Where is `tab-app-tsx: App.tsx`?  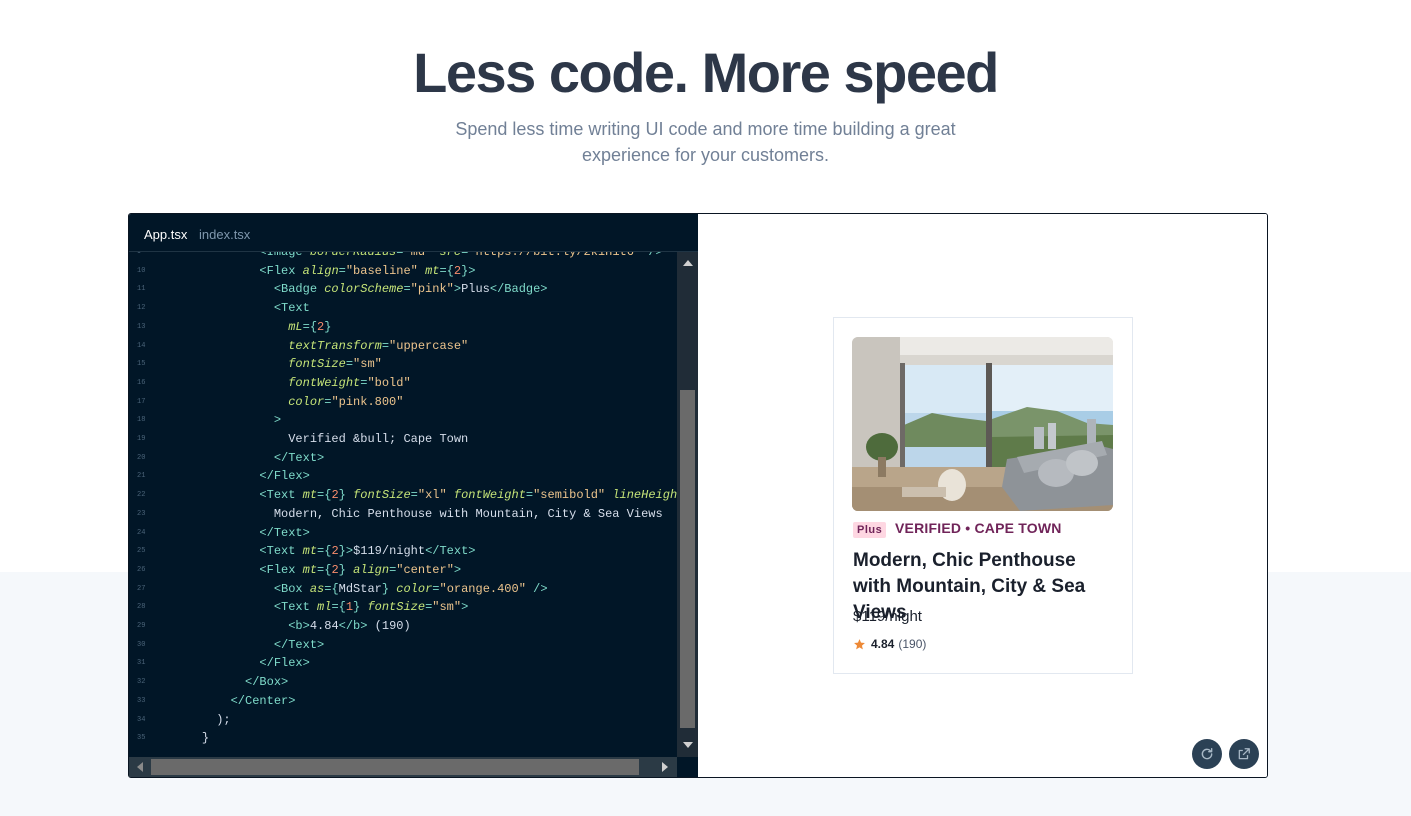
tab-app-tsx: App.tsx is located at coordinates (165, 235).